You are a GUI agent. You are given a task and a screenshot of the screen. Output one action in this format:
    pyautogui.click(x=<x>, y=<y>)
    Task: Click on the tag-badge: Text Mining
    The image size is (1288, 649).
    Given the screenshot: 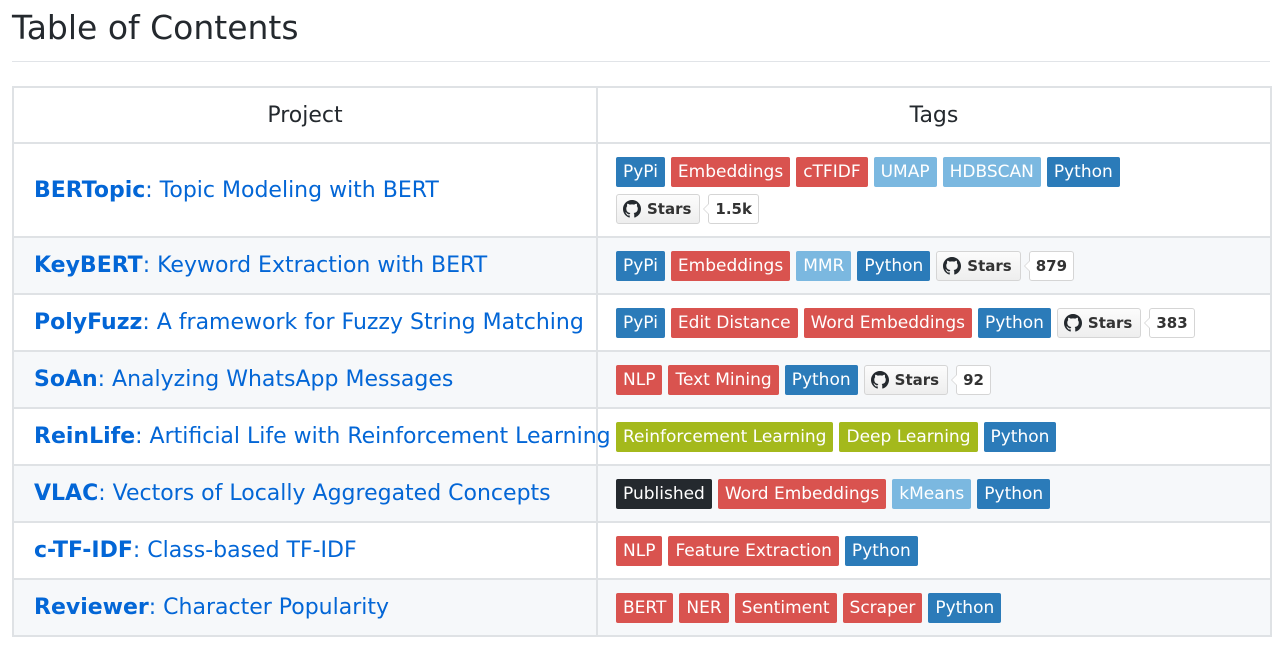 What is the action you would take?
    pyautogui.click(x=723, y=379)
    